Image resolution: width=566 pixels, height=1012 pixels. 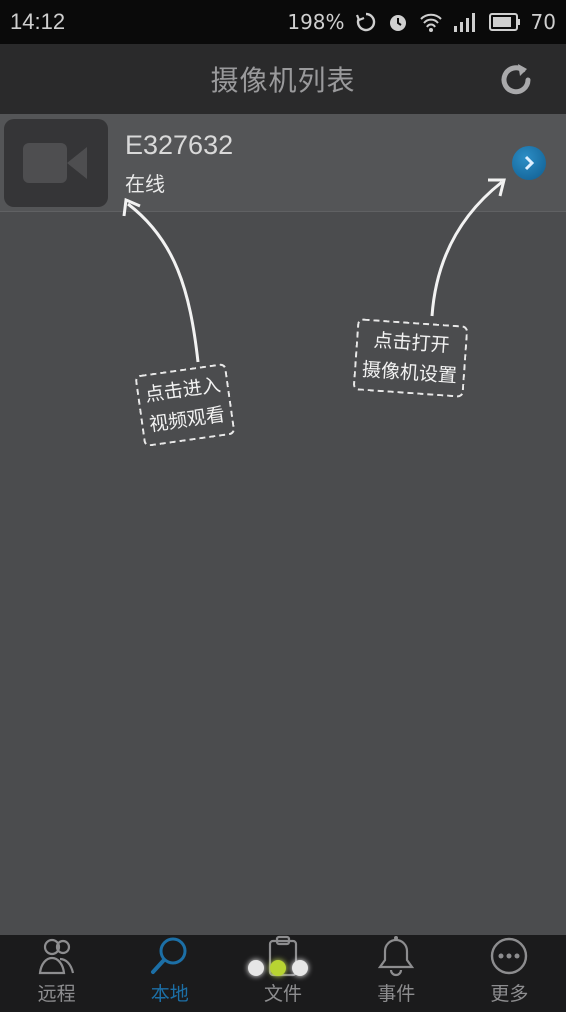 I want to click on tab-events: 事件, so click(x=396, y=973).